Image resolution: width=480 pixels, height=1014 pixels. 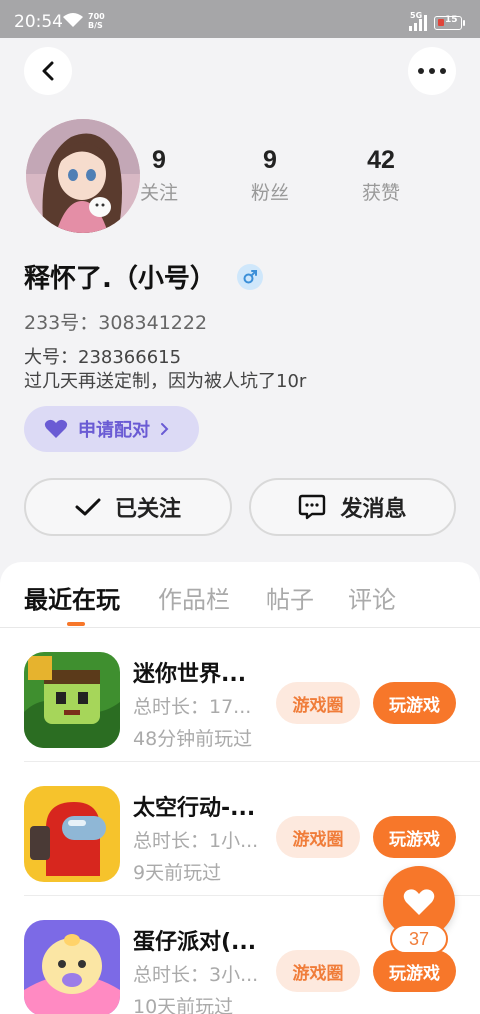 What do you see at coordinates (120, 279) in the screenshot?
I see `nickname: 释怀了.（小号）` at bounding box center [120, 279].